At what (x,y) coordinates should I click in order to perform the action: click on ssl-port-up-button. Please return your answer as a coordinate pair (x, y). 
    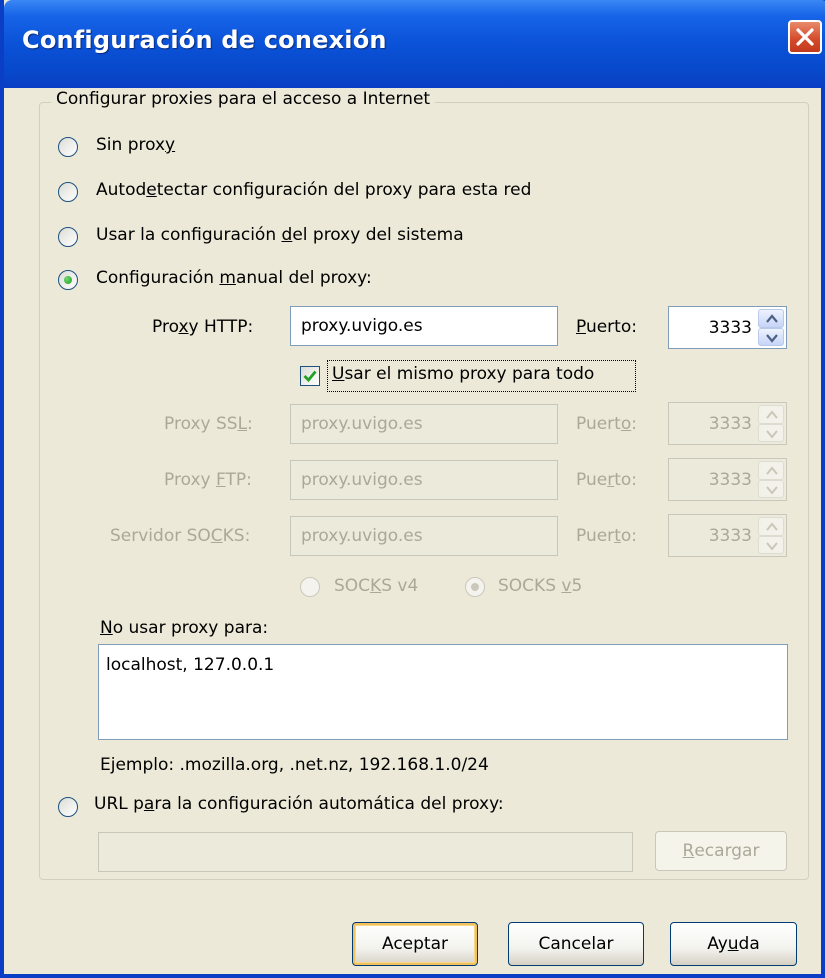
    Looking at the image, I should click on (771, 414).